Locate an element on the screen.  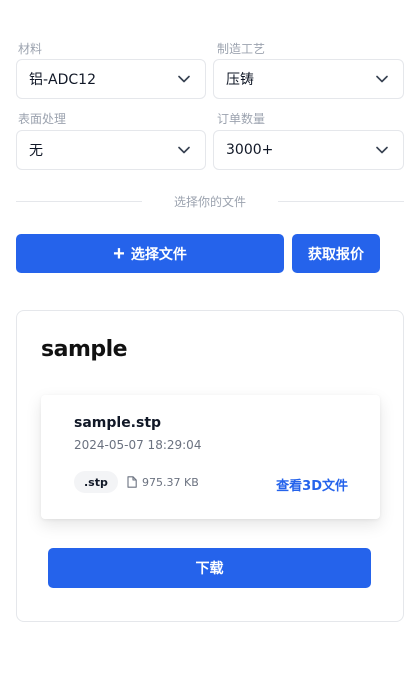
surface-select-value: 无 is located at coordinates (36, 151).